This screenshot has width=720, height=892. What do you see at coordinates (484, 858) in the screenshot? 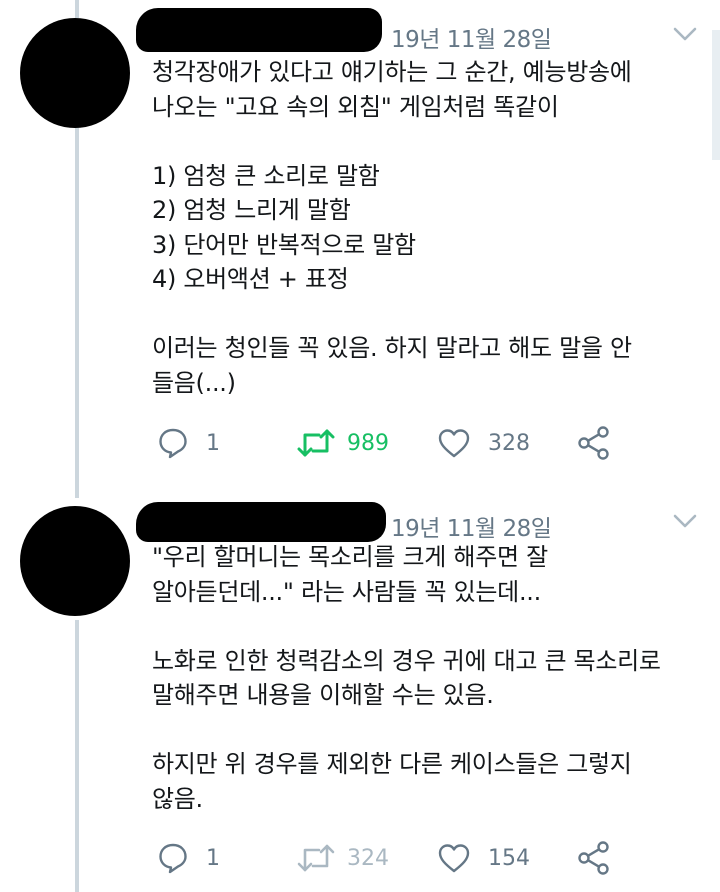
I see `like-button: 154` at bounding box center [484, 858].